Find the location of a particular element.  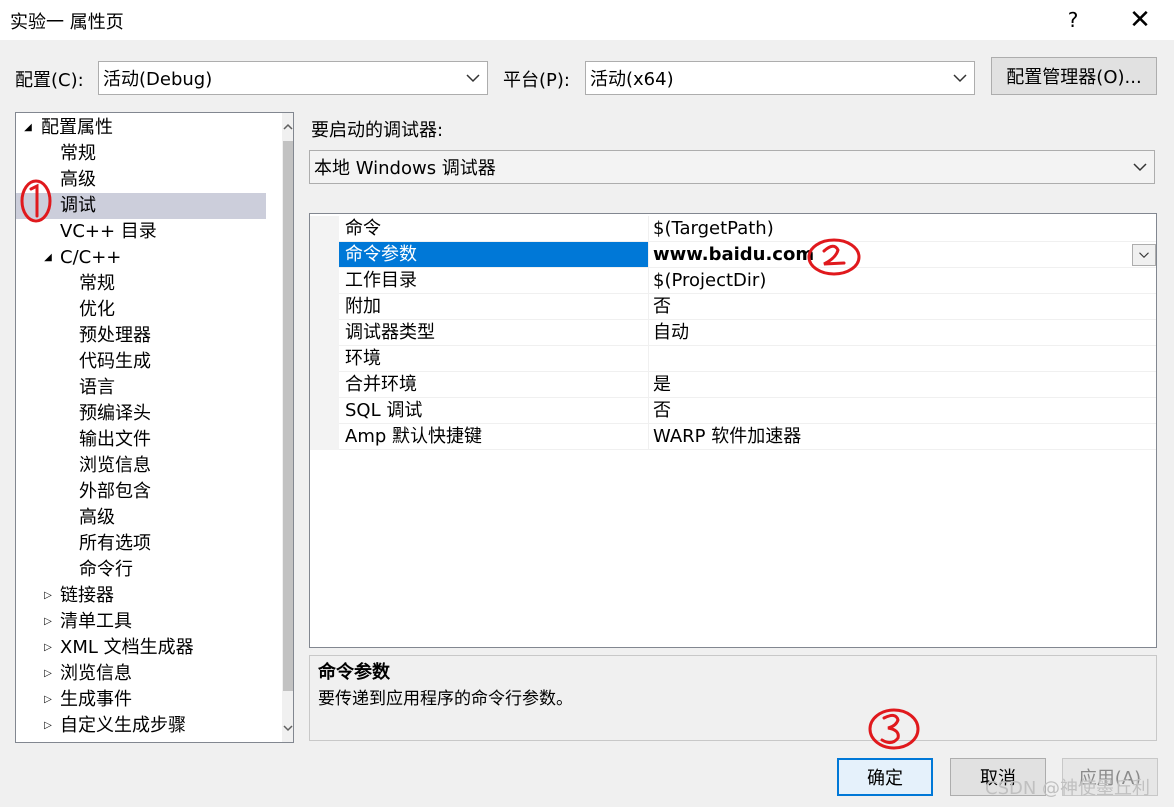

tree-item-label: 优化 is located at coordinates (97, 309).